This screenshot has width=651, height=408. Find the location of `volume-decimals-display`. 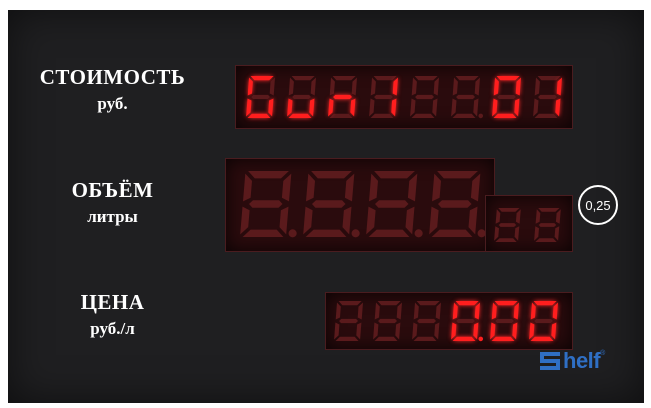

volume-decimals-display is located at coordinates (529, 223).